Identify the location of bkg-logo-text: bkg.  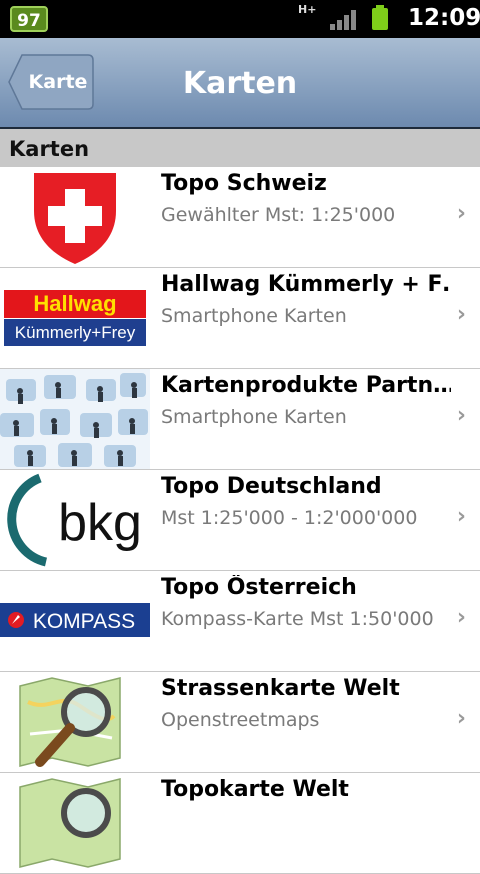
(100, 523).